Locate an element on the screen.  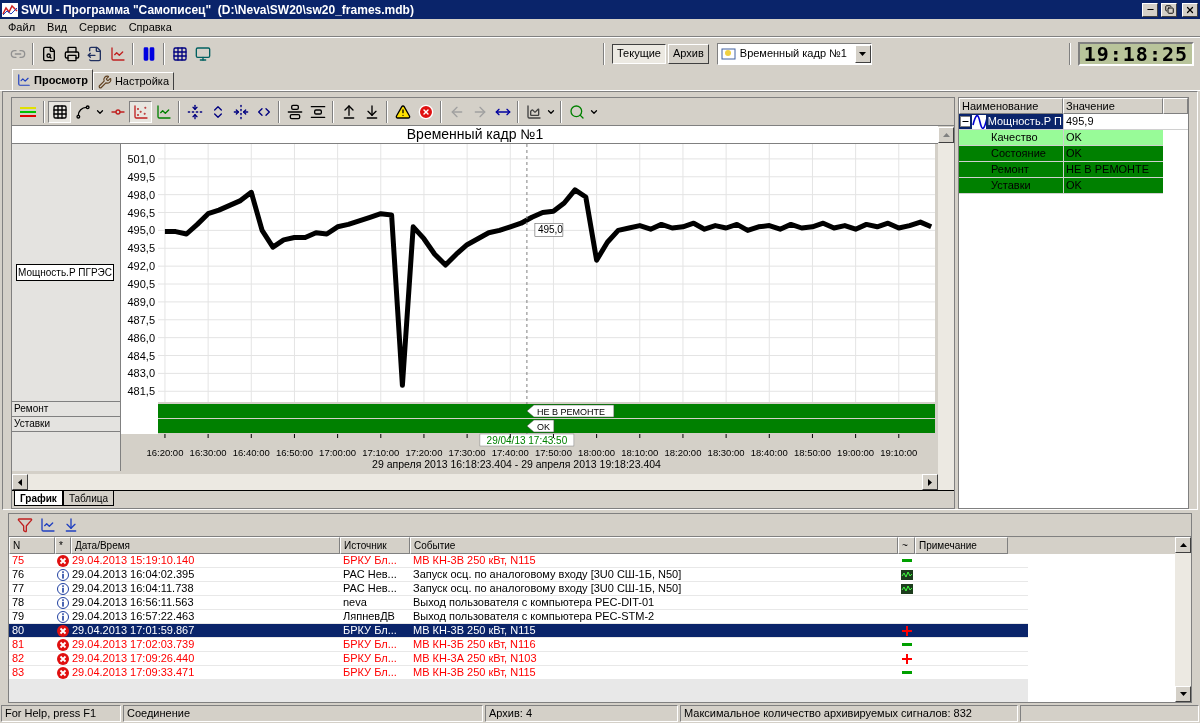
event-row: 78 29.04.2013 16:56:11.563 neva Выход пользователя с компьютера PEC-DIT-01 is located at coordinates (518, 603).